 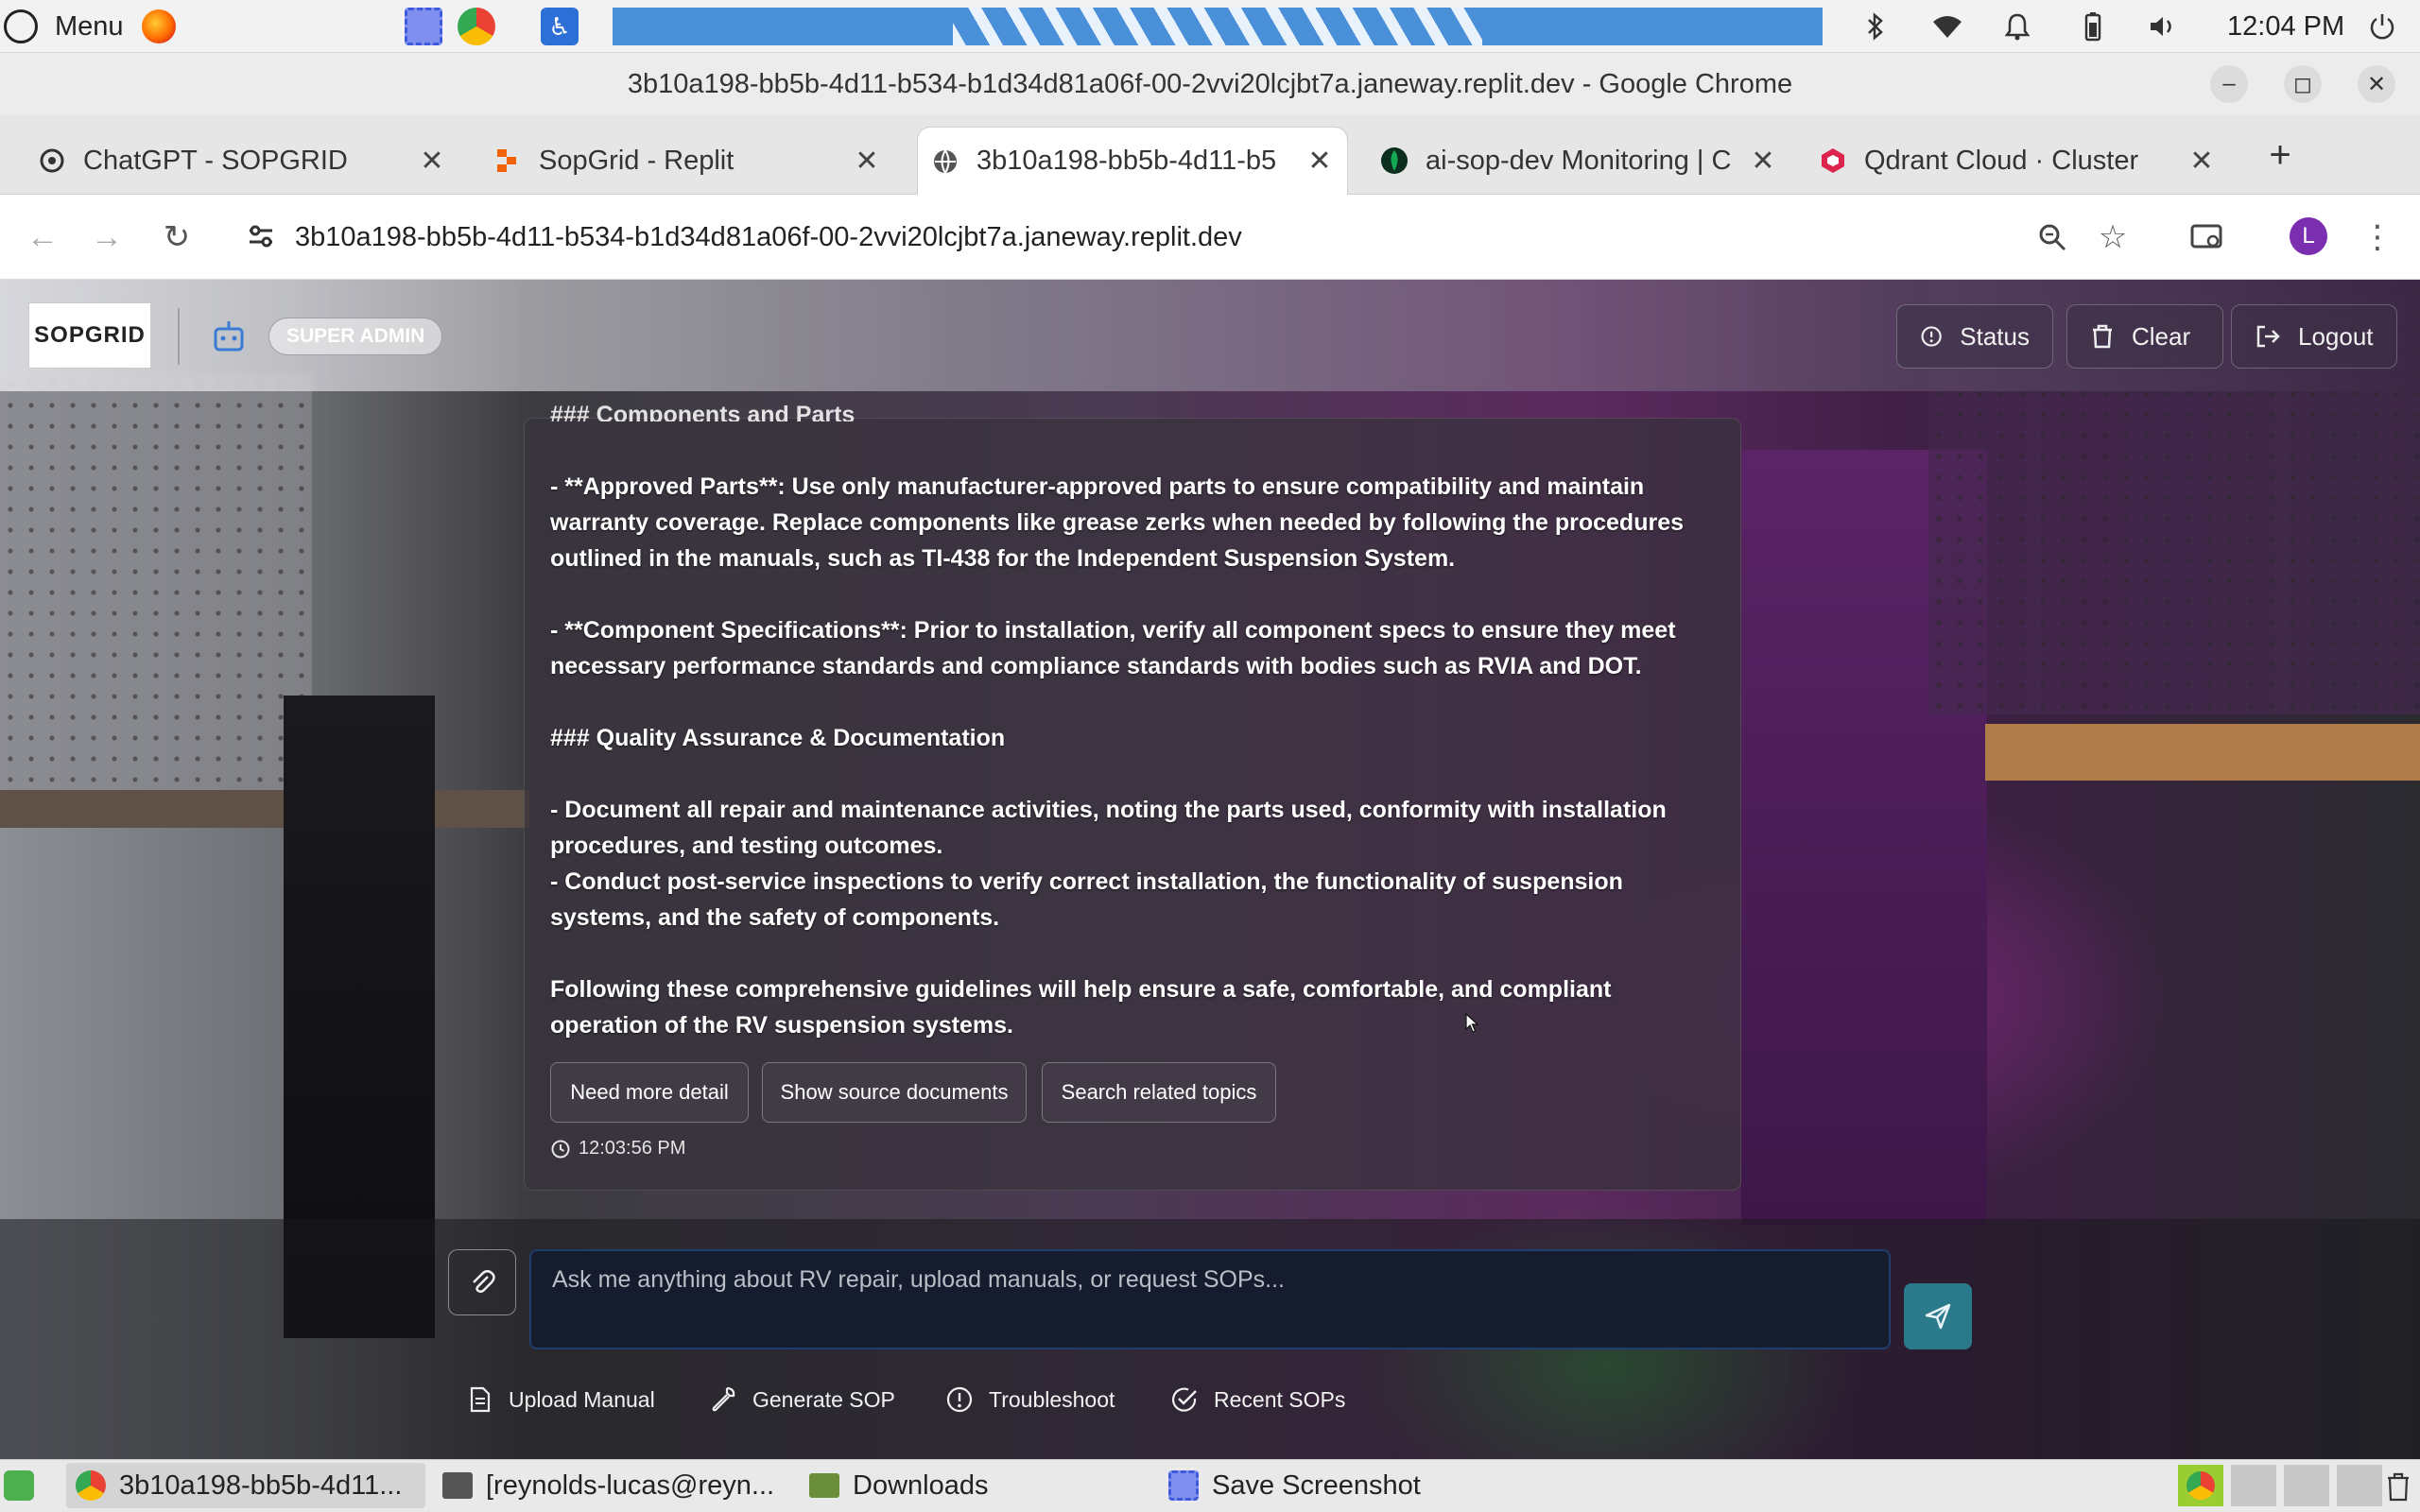 What do you see at coordinates (703, 411) in the screenshot?
I see `message-partial-heading: ### Components and Parts` at bounding box center [703, 411].